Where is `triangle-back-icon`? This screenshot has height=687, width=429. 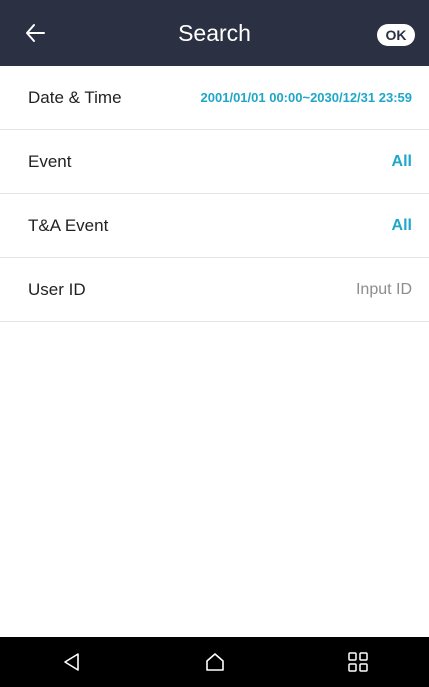
triangle-back-icon is located at coordinates (71, 662).